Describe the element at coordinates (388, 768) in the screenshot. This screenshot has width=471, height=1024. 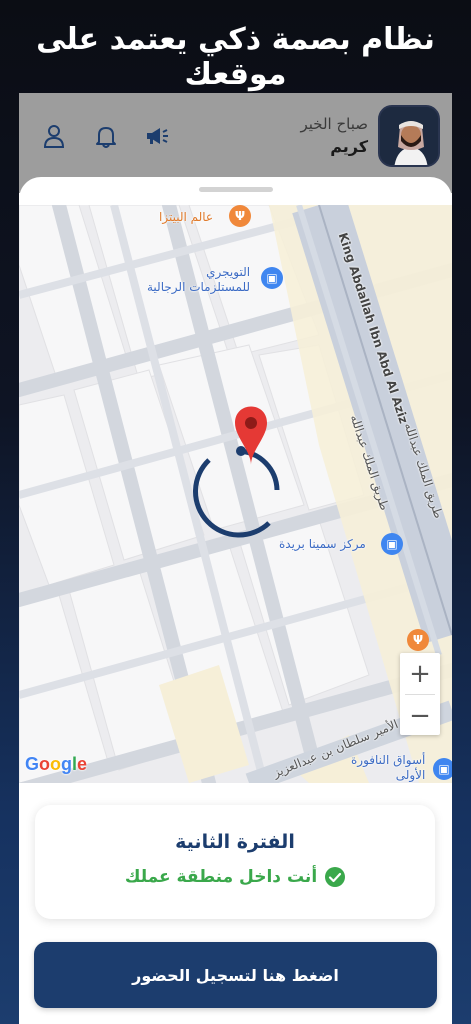
I see `poi-label-nafoura: أسواق النافورة الأولى` at that location.